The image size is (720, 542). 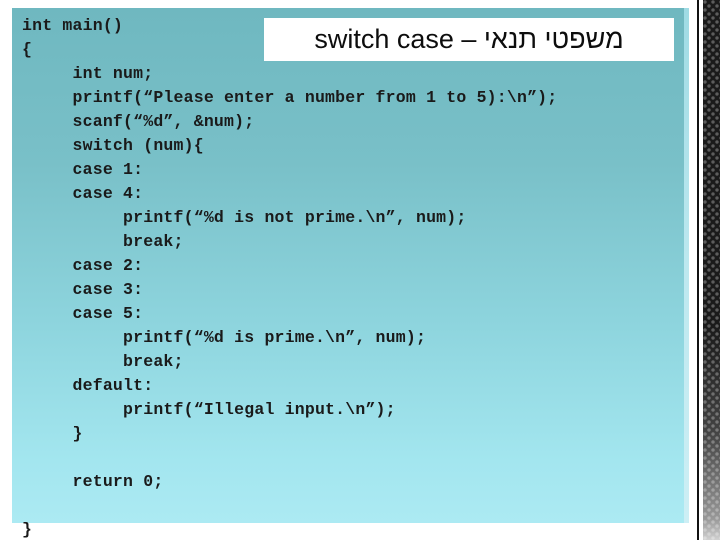 What do you see at coordinates (698, 270) in the screenshot?
I see `right-edge-divider-line` at bounding box center [698, 270].